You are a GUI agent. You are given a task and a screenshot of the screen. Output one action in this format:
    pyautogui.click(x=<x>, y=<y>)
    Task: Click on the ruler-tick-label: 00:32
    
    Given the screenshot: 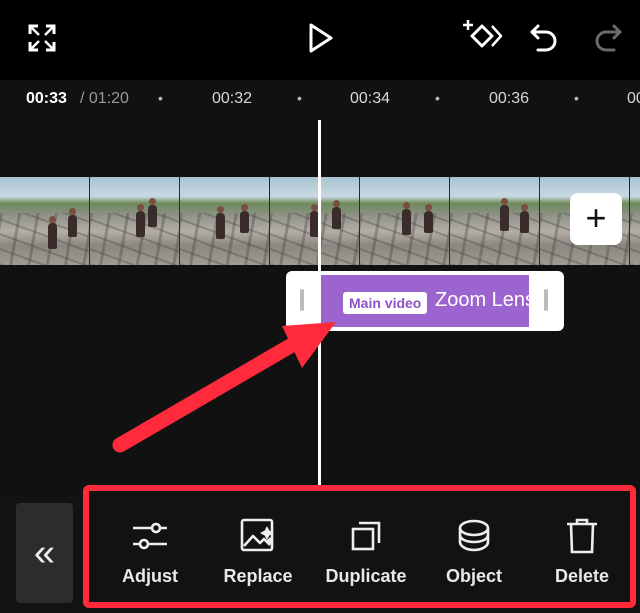 What is the action you would take?
    pyautogui.click(x=232, y=98)
    